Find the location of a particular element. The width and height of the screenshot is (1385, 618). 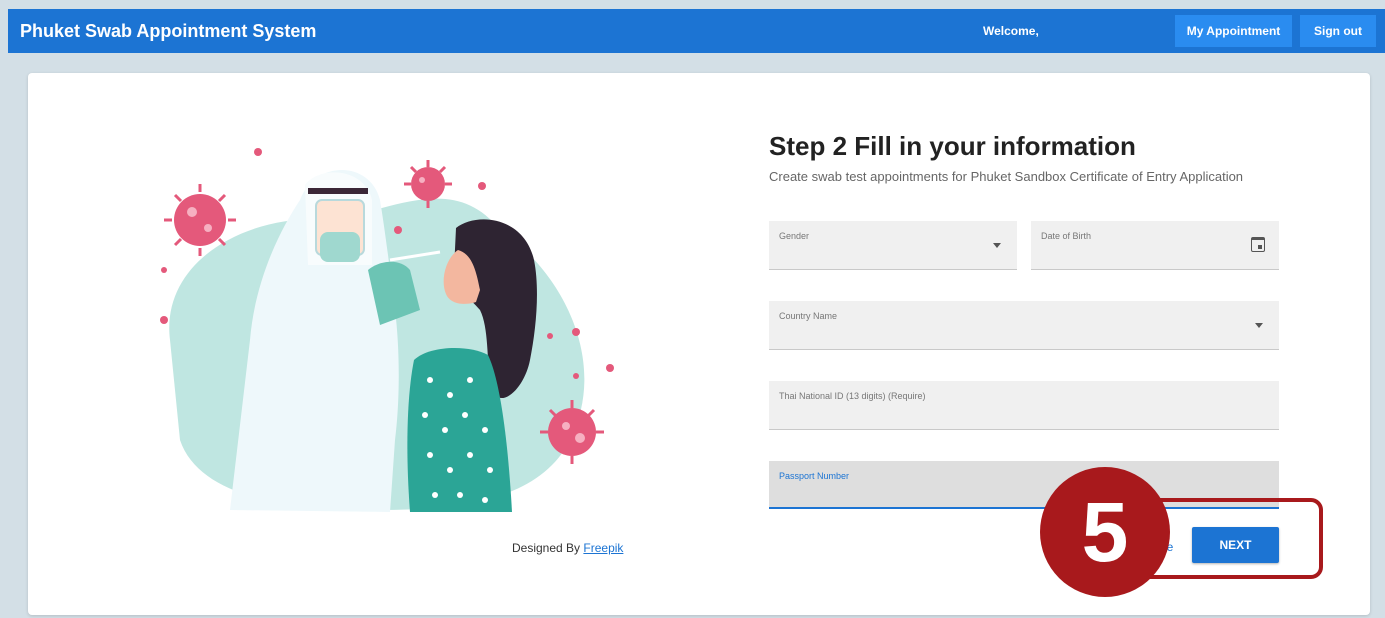

thai-national-id-field: Thai National ID (13 digits) (Require) is located at coordinates (1024, 405).